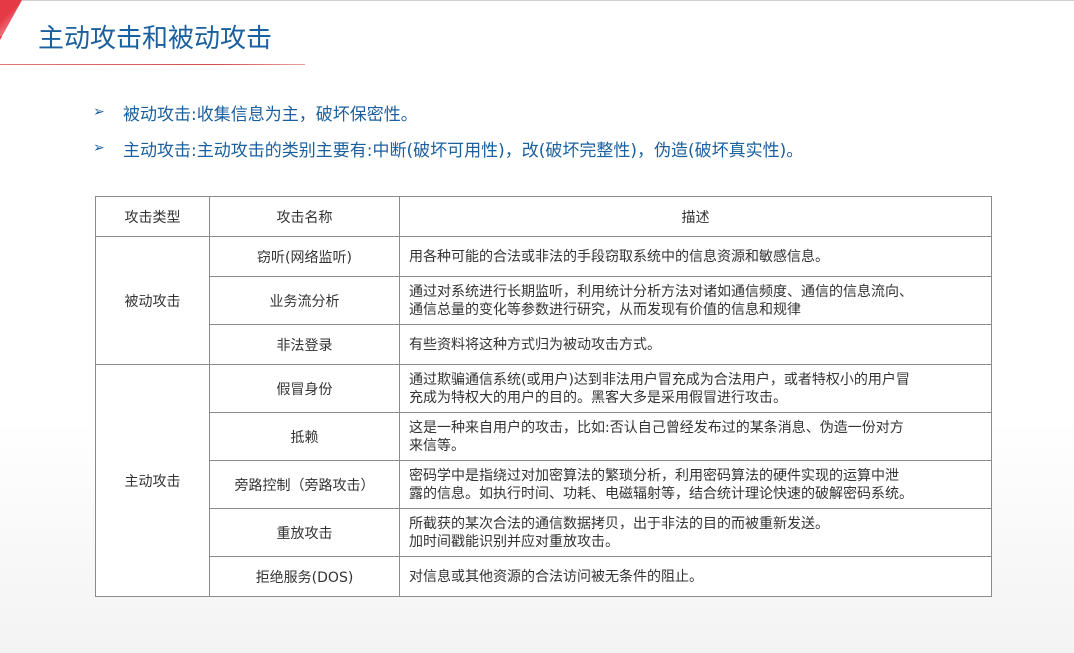  What do you see at coordinates (304, 344) in the screenshot?
I see `attack-name-cell: 非法登录` at bounding box center [304, 344].